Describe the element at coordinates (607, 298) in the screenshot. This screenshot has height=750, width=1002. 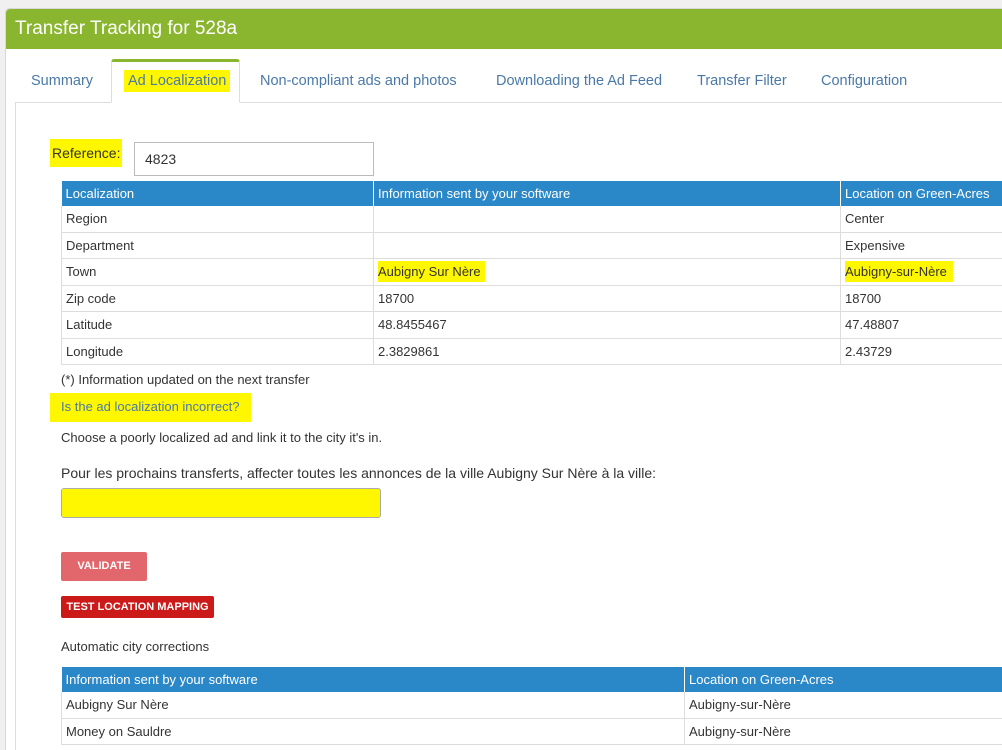
I see `cell-sent: 18700` at that location.